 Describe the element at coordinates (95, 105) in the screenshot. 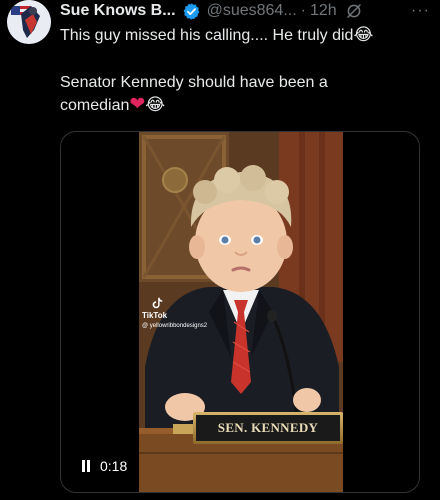

I see `tweet-text-3: comedian` at that location.